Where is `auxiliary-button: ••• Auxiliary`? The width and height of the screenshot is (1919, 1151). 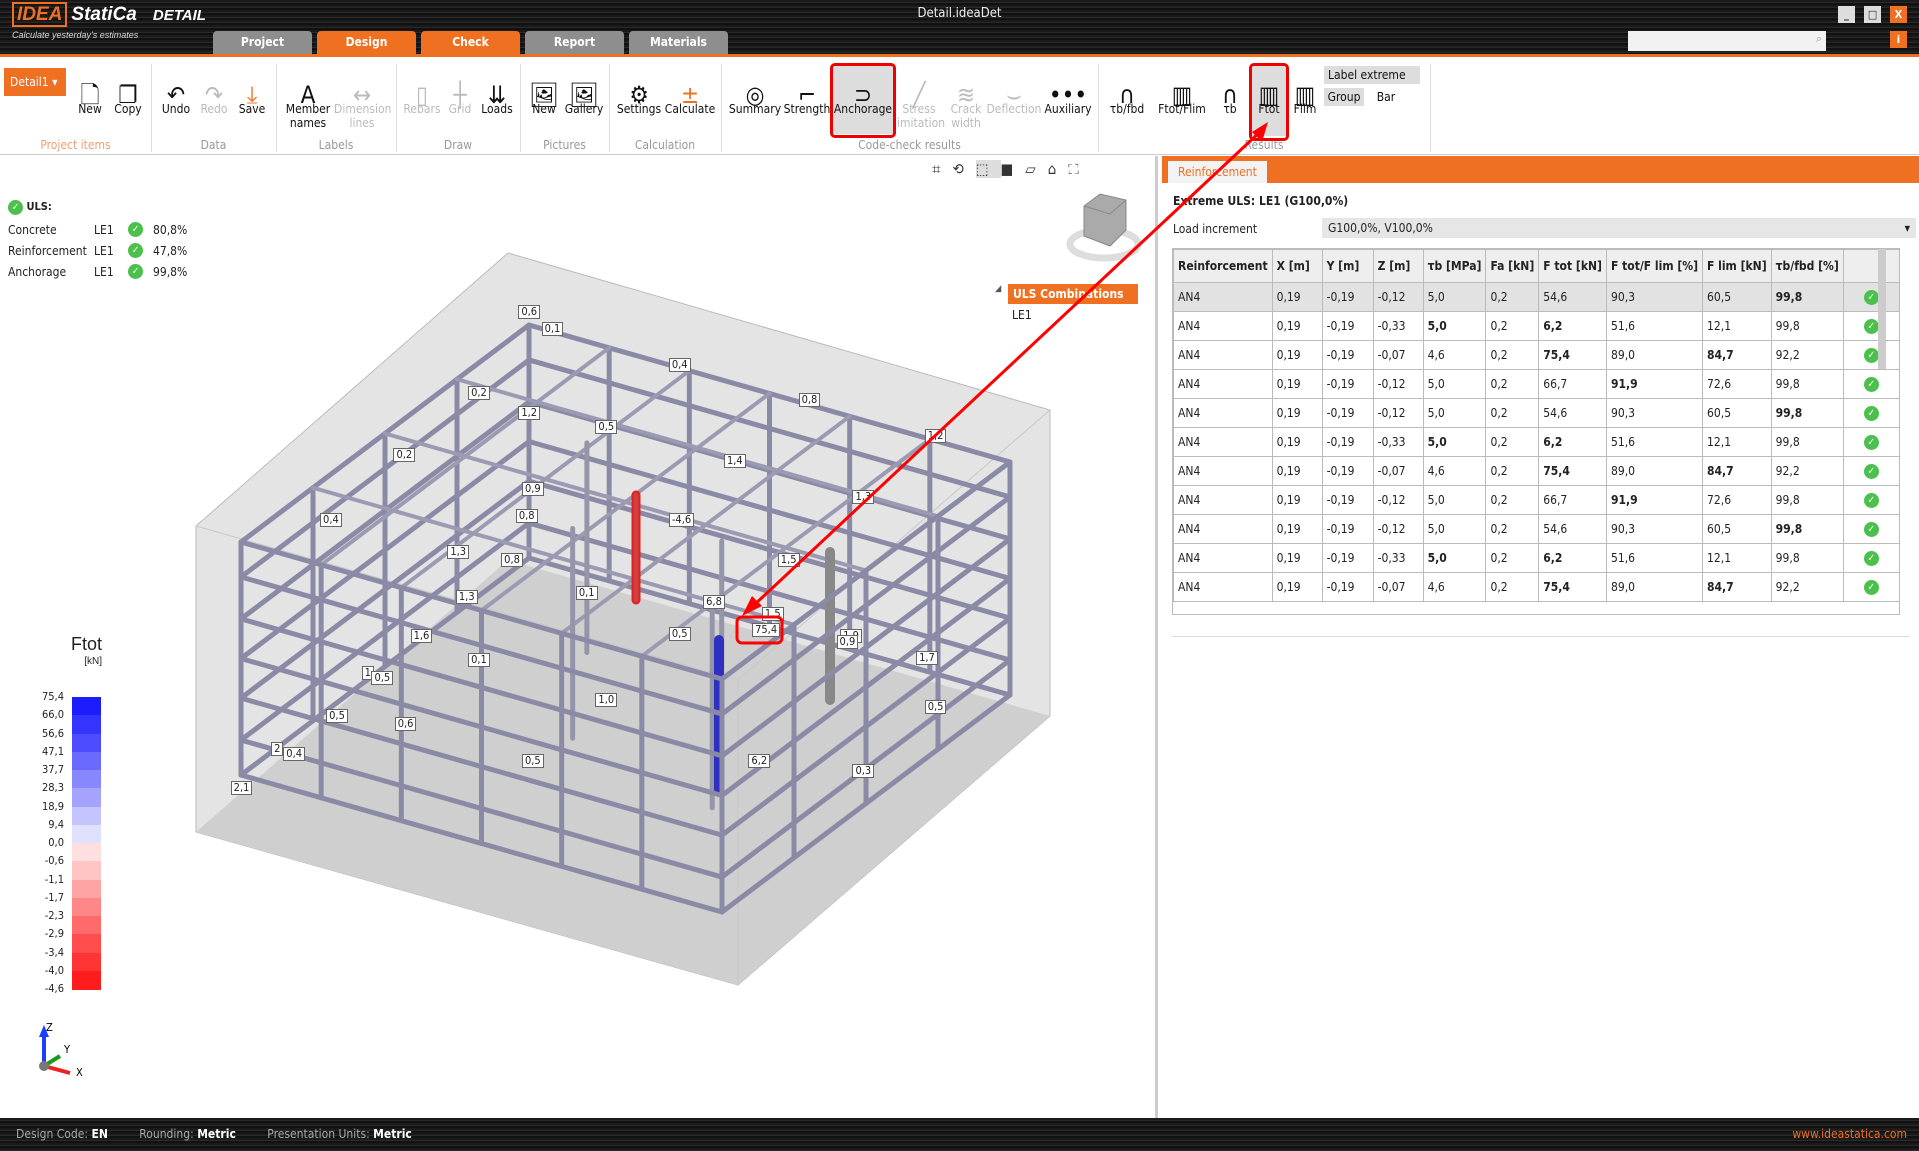 auxiliary-button: ••• Auxiliary is located at coordinates (1068, 91).